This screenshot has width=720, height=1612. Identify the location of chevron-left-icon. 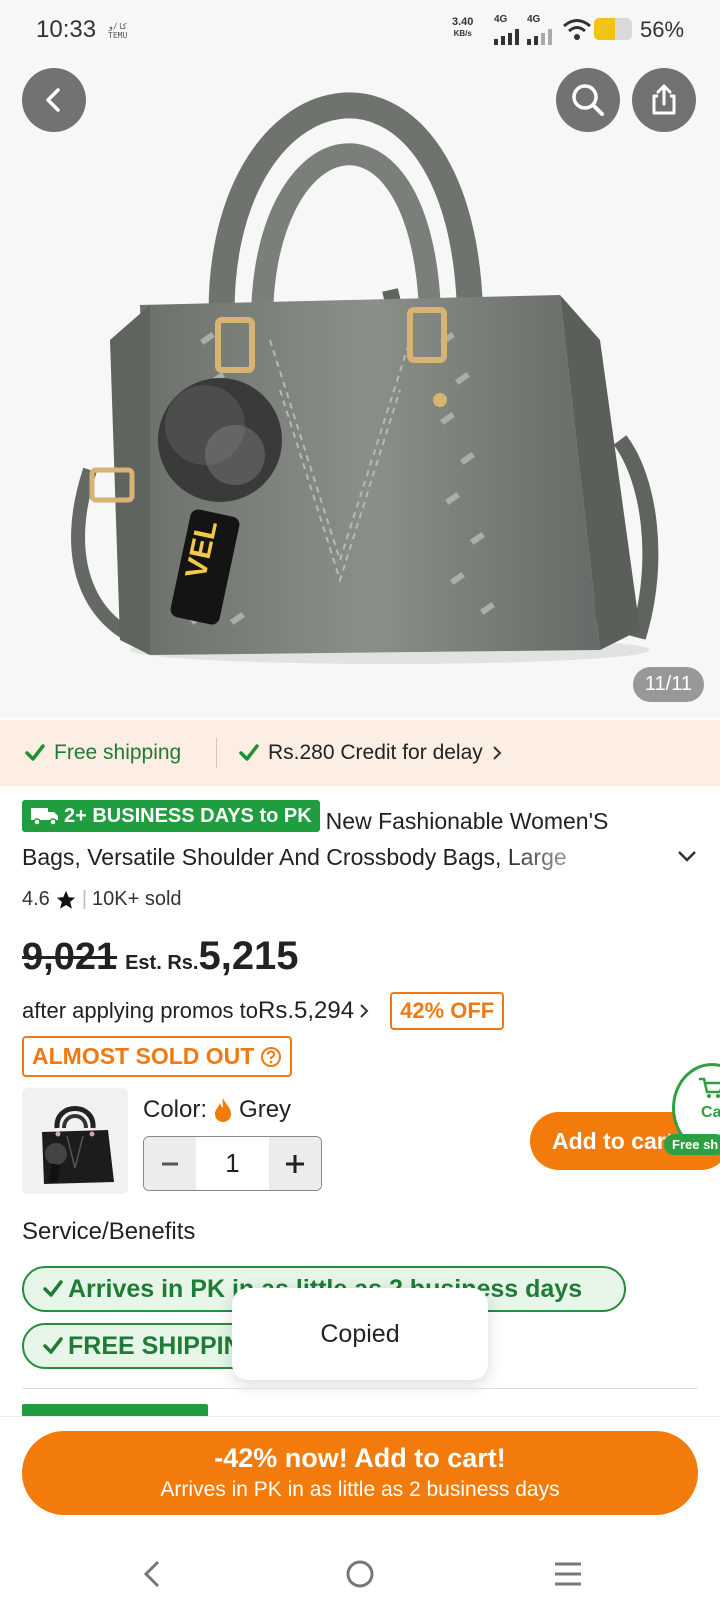
(53, 100).